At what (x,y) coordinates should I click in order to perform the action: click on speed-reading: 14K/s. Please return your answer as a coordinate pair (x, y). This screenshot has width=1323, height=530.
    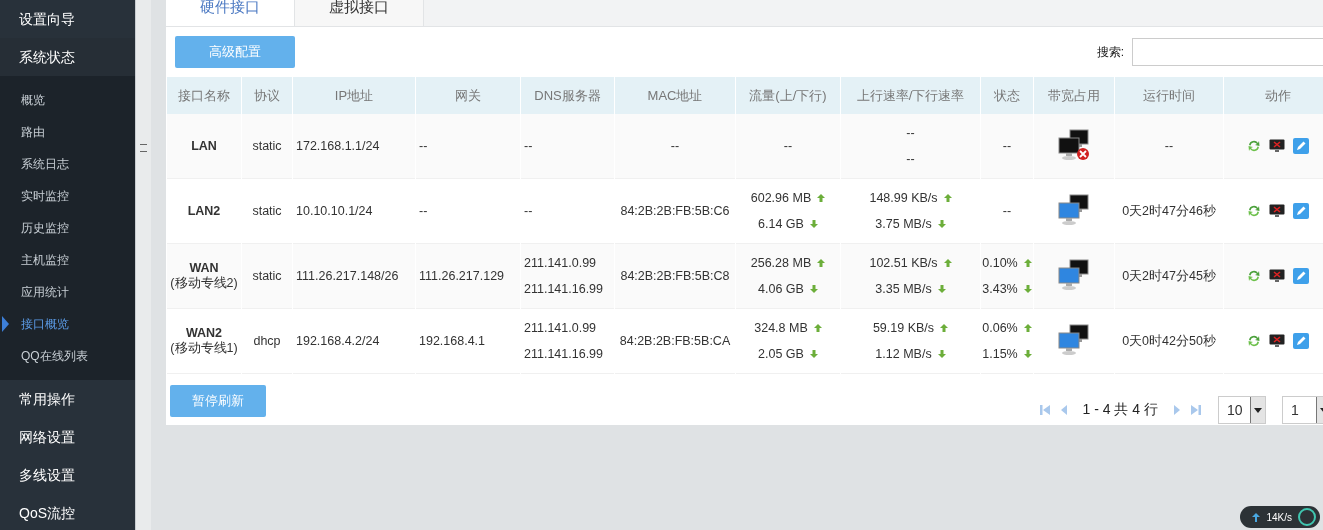
    Looking at the image, I should click on (1279, 517).